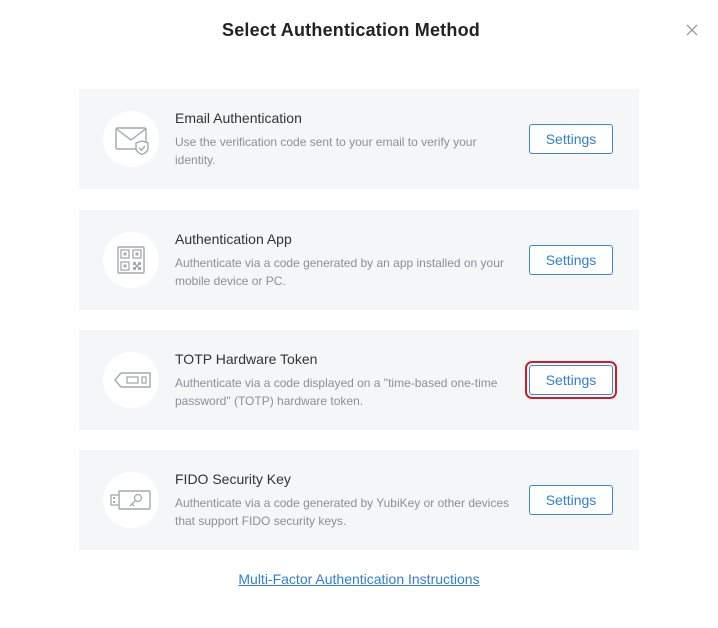 The height and width of the screenshot is (628, 718). I want to click on hardware-token-icon, so click(131, 380).